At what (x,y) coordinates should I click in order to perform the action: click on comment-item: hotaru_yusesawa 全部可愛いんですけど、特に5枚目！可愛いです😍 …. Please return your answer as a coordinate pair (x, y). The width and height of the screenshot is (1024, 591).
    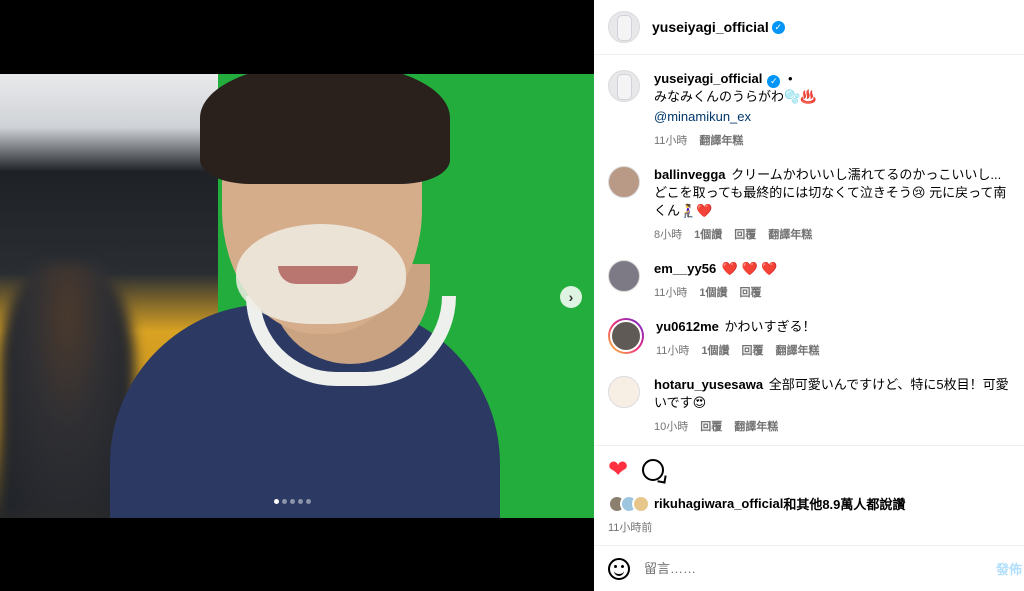
    Looking at the image, I should click on (809, 406).